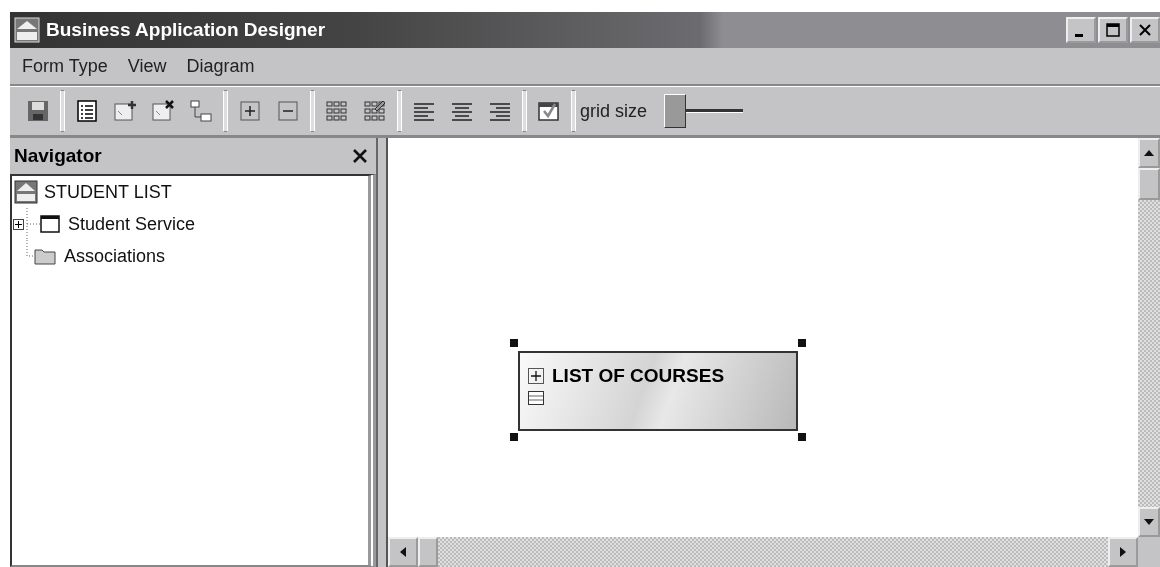 The width and height of the screenshot is (1160, 567). I want to click on minus-icon, so click(288, 111).